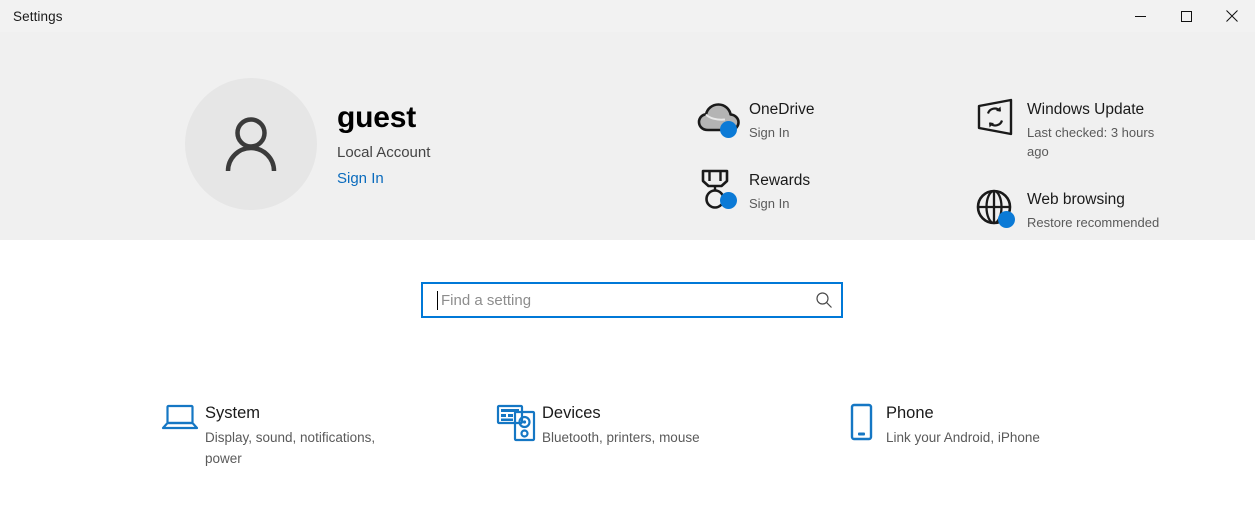 The height and width of the screenshot is (506, 1255). What do you see at coordinates (384, 152) in the screenshot?
I see `account-type: Local Account` at bounding box center [384, 152].